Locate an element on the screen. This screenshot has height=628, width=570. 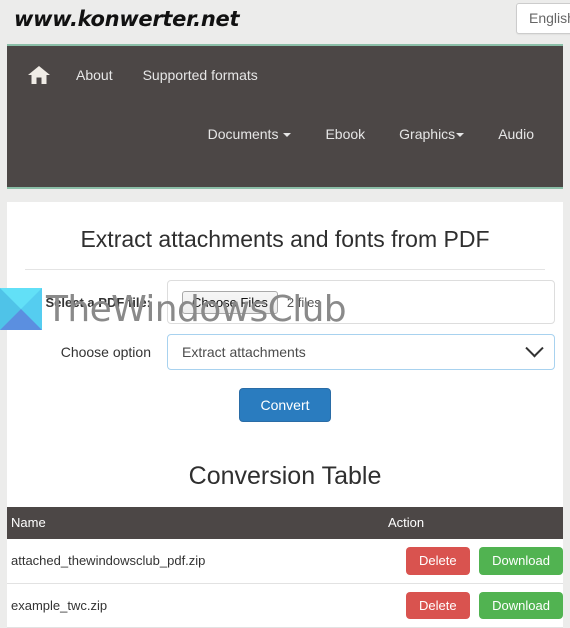
nav-item-graphics: Graphics is located at coordinates (431, 134).